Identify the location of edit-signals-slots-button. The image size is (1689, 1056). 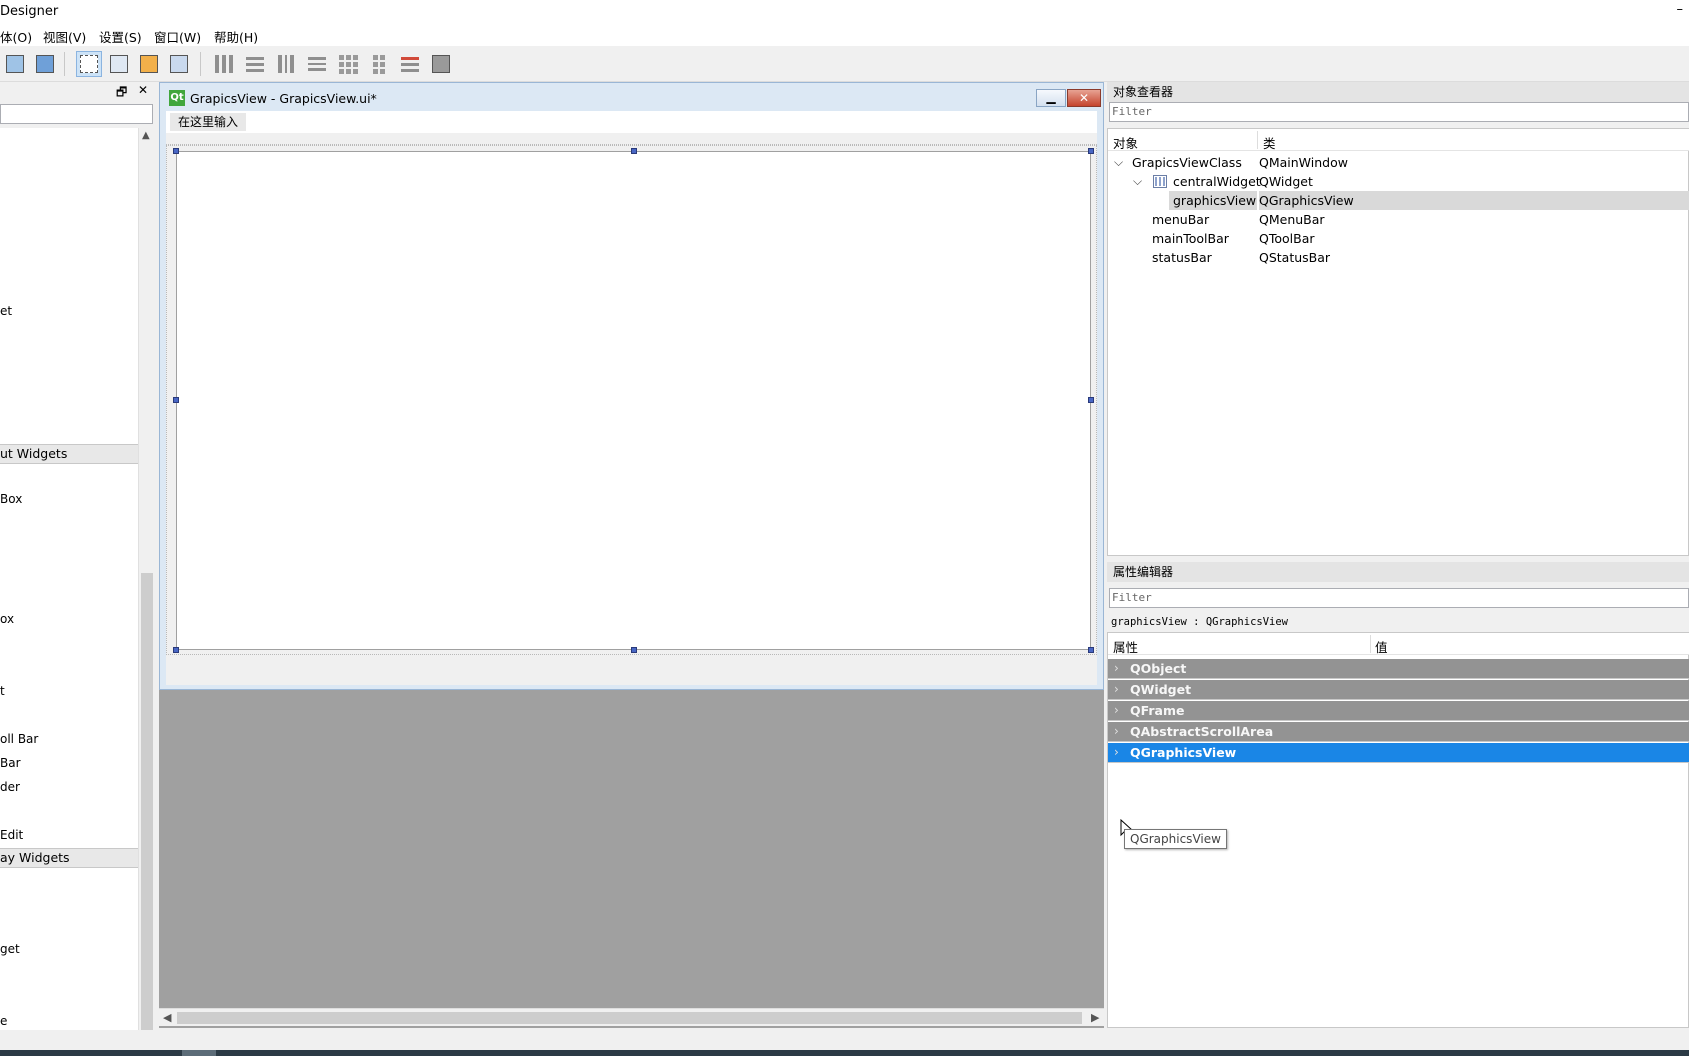
(119, 64).